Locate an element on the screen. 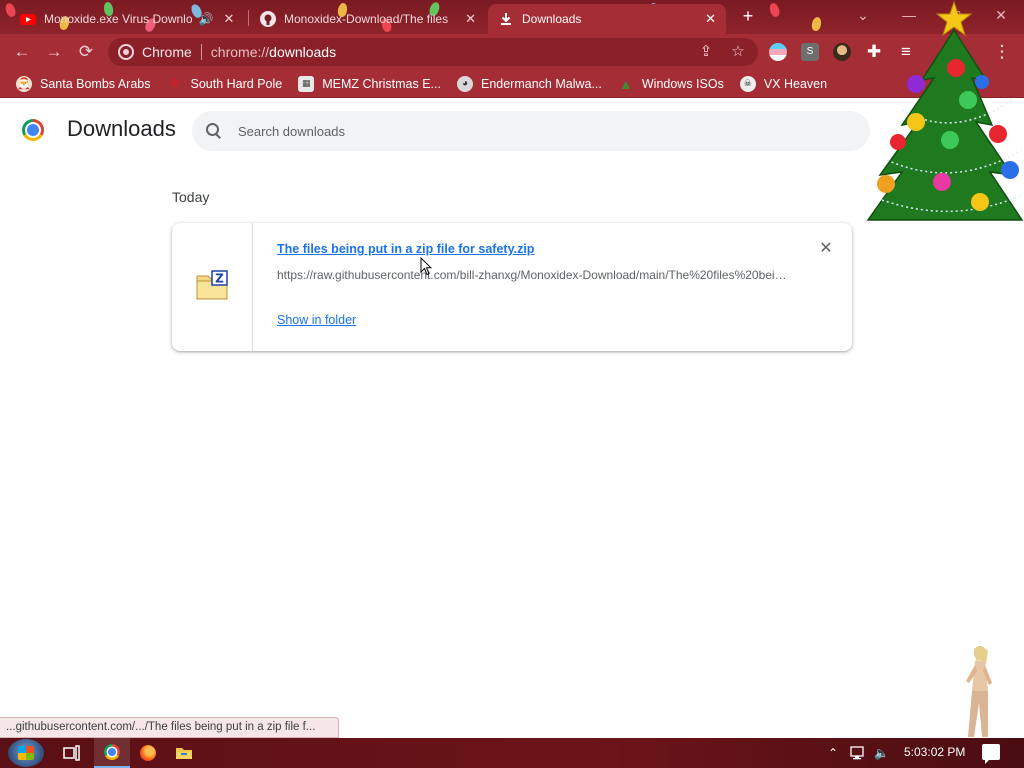 The width and height of the screenshot is (1024, 768). bookmark-label: Windows ISOs is located at coordinates (682, 83).